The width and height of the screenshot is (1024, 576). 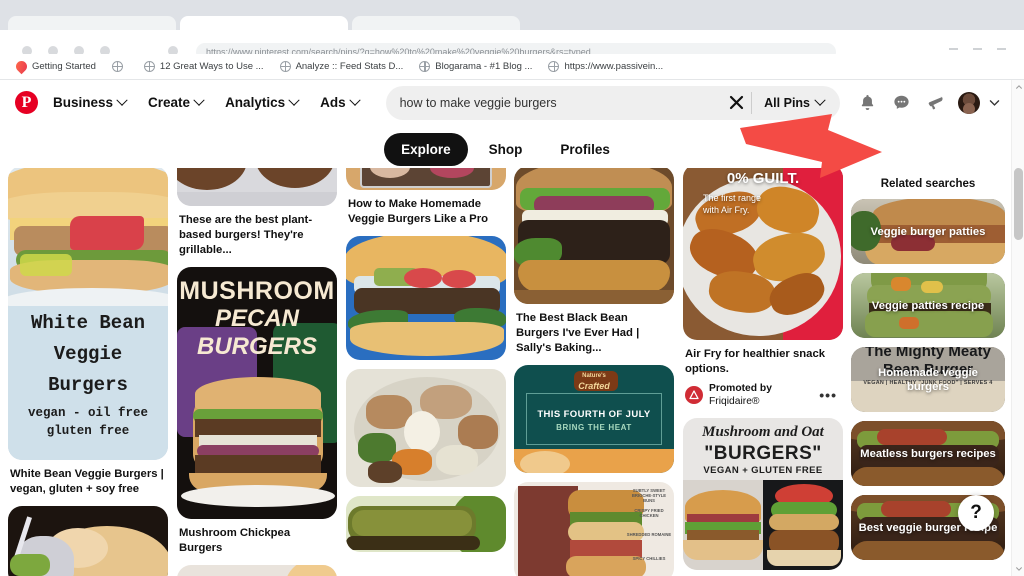 I want to click on window-close-button, so click(x=1001, y=49).